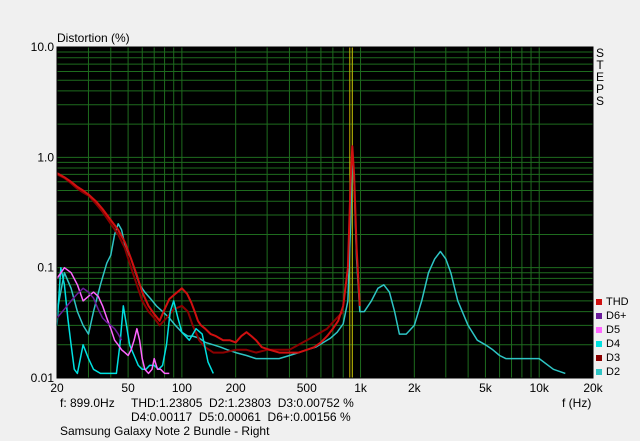 This screenshot has width=640, height=441. What do you see at coordinates (613, 330) in the screenshot?
I see `legend-label: D5` at bounding box center [613, 330].